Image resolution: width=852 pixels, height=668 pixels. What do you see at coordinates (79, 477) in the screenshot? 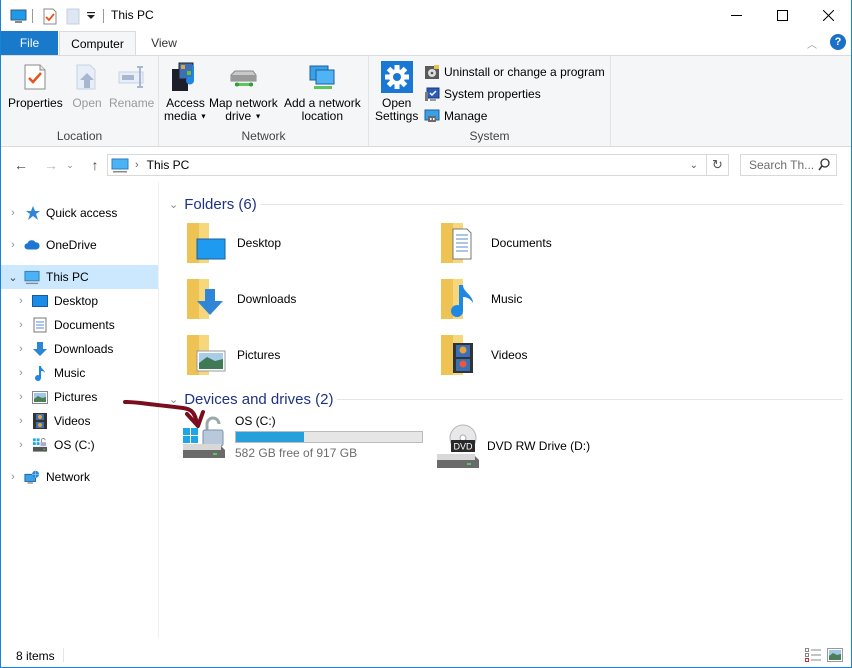
I see `nav-item-network: › Network` at bounding box center [79, 477].